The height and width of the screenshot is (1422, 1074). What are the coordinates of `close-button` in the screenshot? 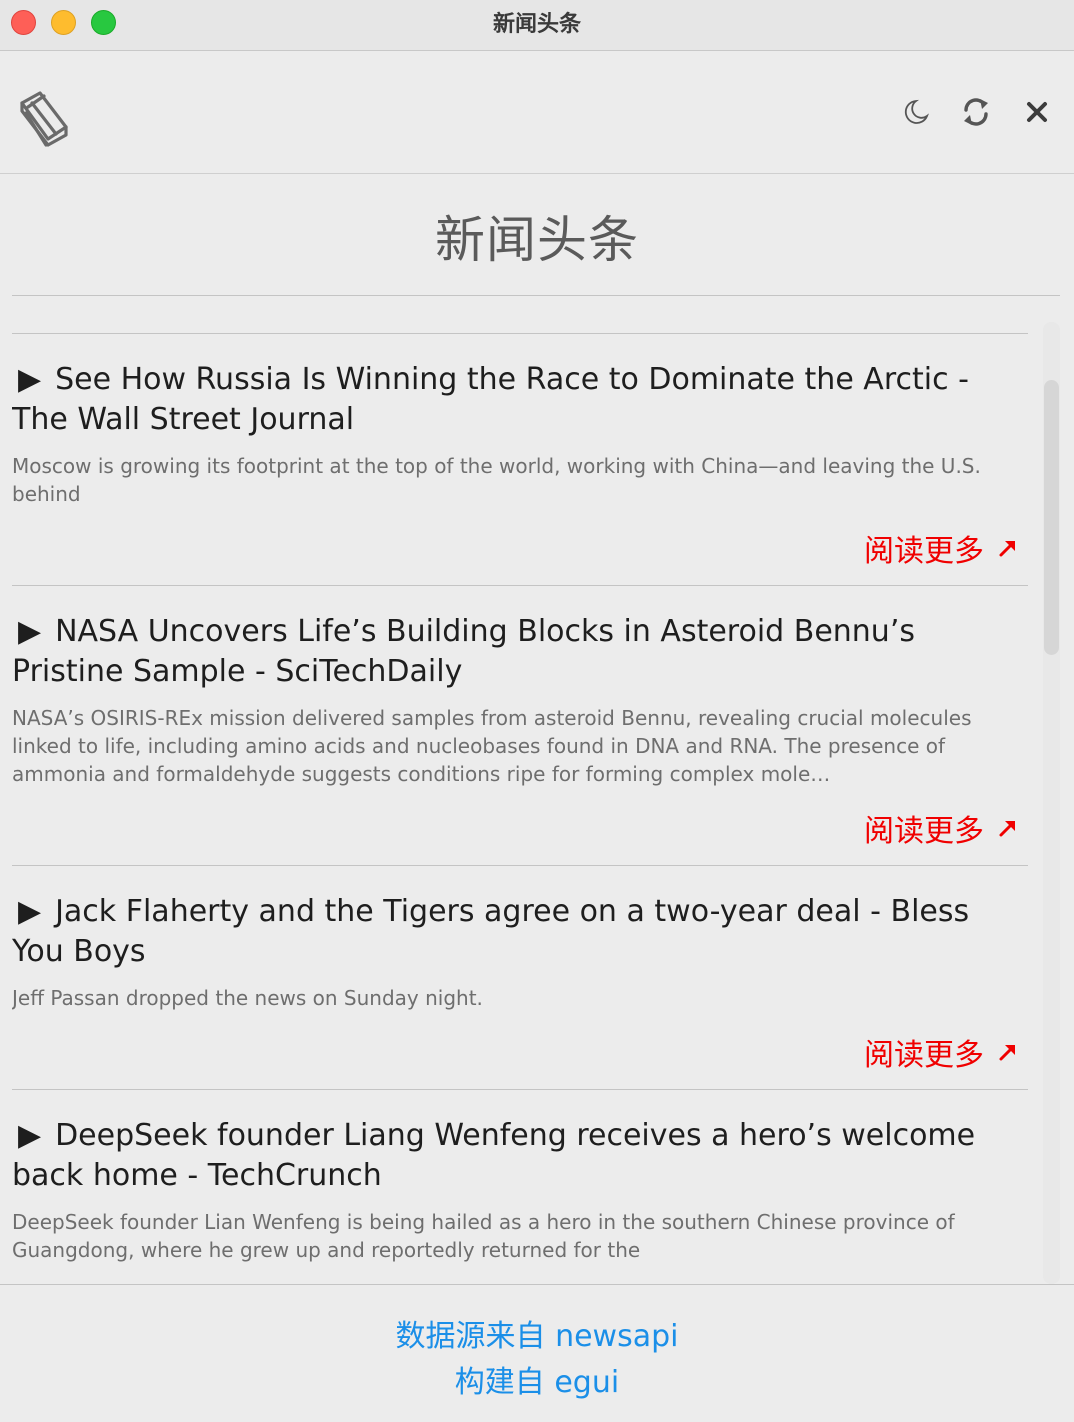 It's located at (1037, 112).